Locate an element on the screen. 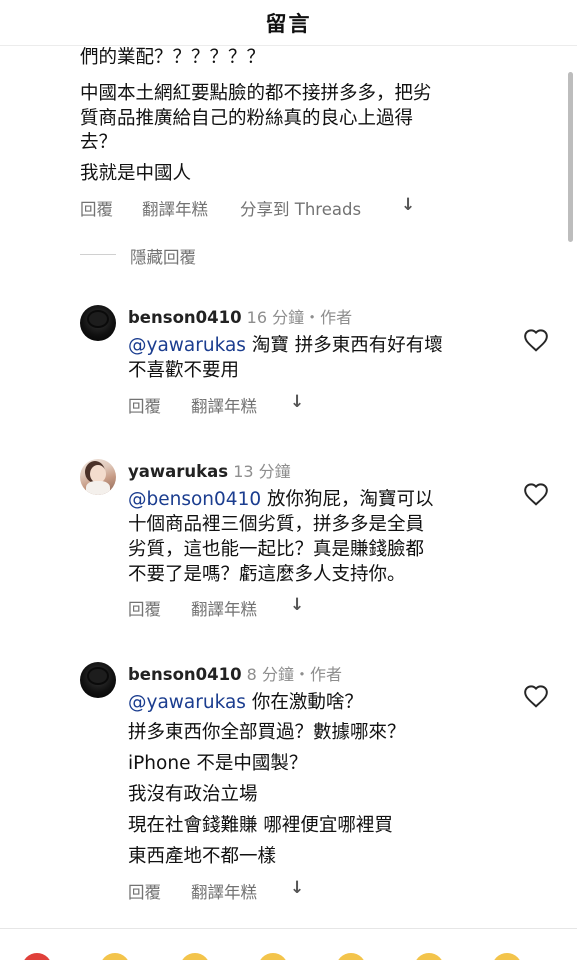 The width and height of the screenshot is (577, 960). comment-text-line: 我沒有政治立場 is located at coordinates (193, 794).